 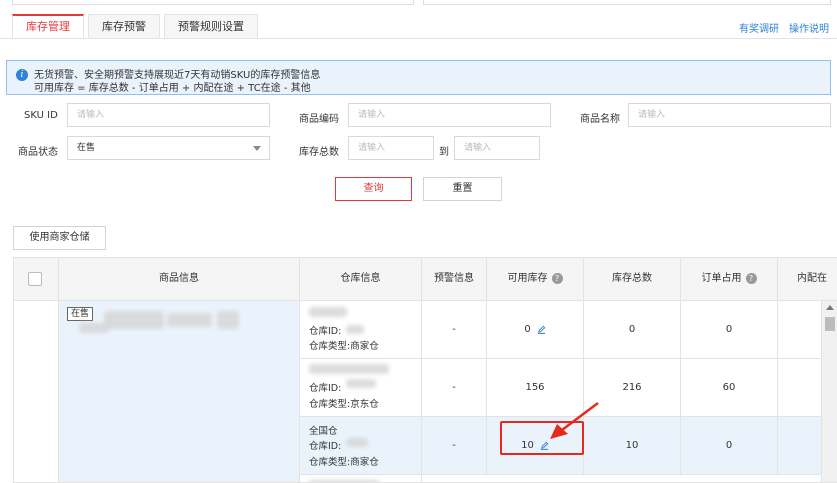 I want to click on table-row-3-warehouse: 全国仓 仓库ID: 仓库类型:商家仓, so click(x=361, y=446).